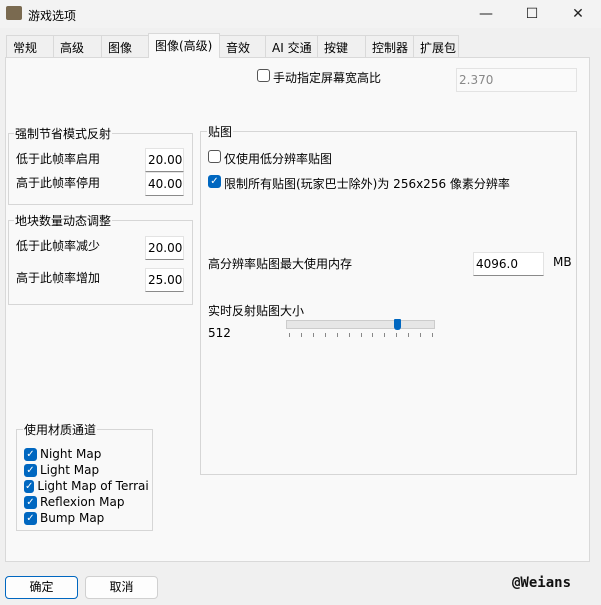 The image size is (601, 605). I want to click on close-button: ✕, so click(578, 14).